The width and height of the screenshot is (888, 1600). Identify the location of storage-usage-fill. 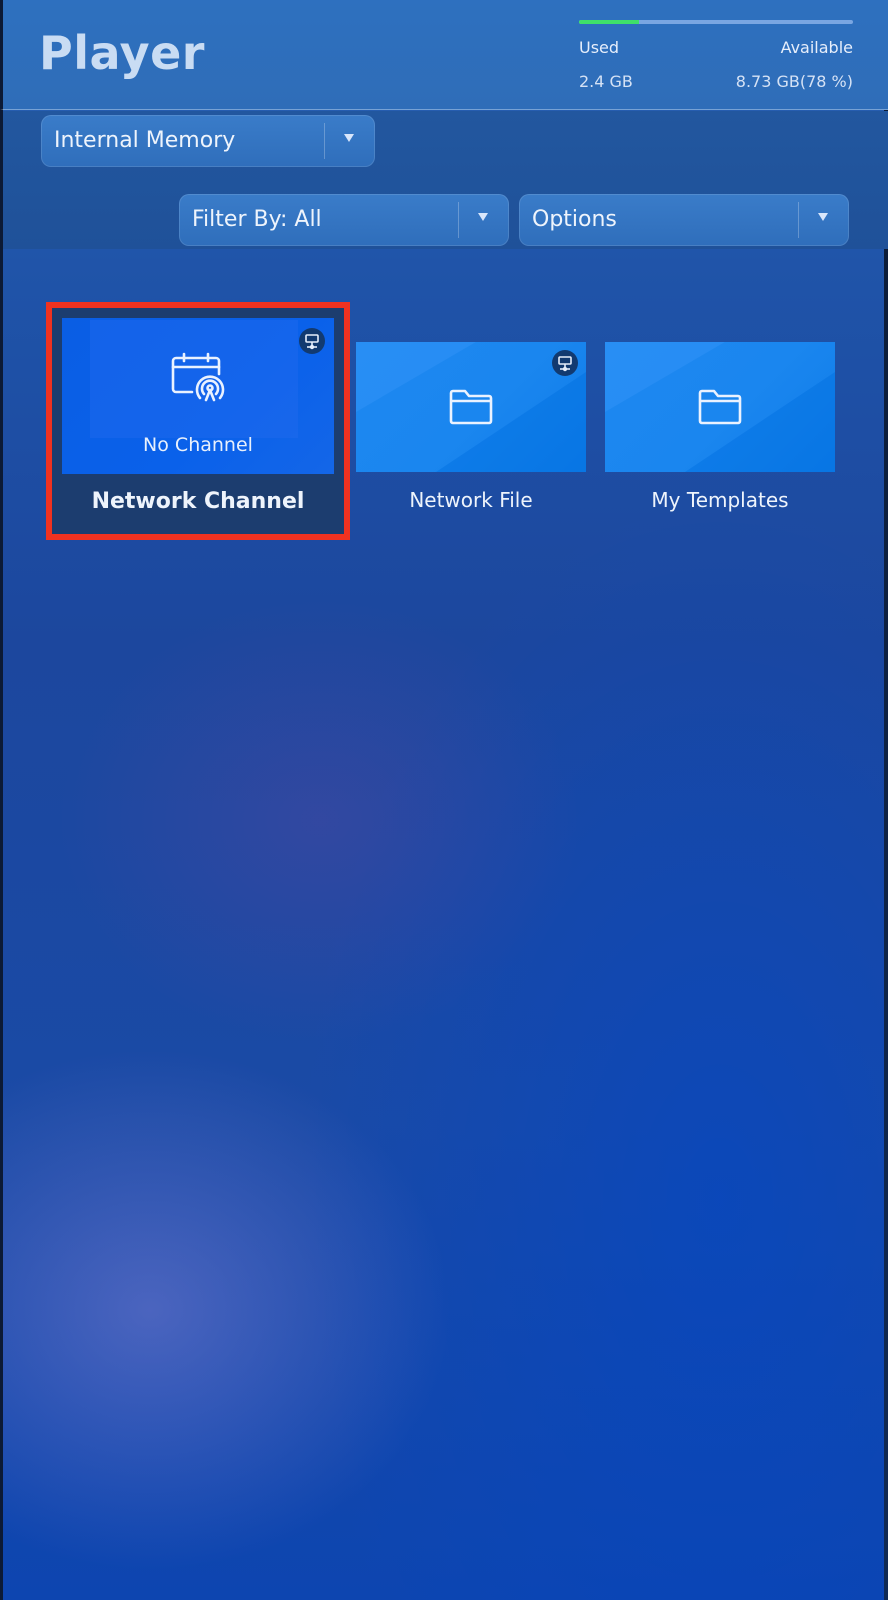
(609, 22).